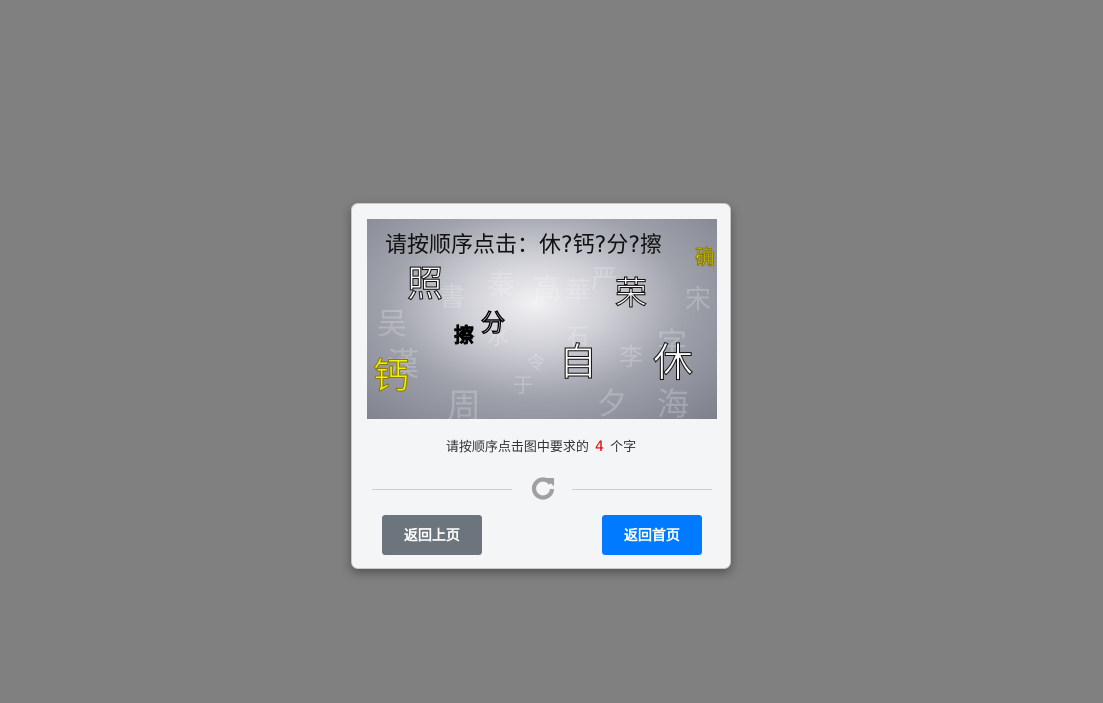 This screenshot has width=1103, height=703. What do you see at coordinates (631, 357) in the screenshot?
I see `background-char: 李` at bounding box center [631, 357].